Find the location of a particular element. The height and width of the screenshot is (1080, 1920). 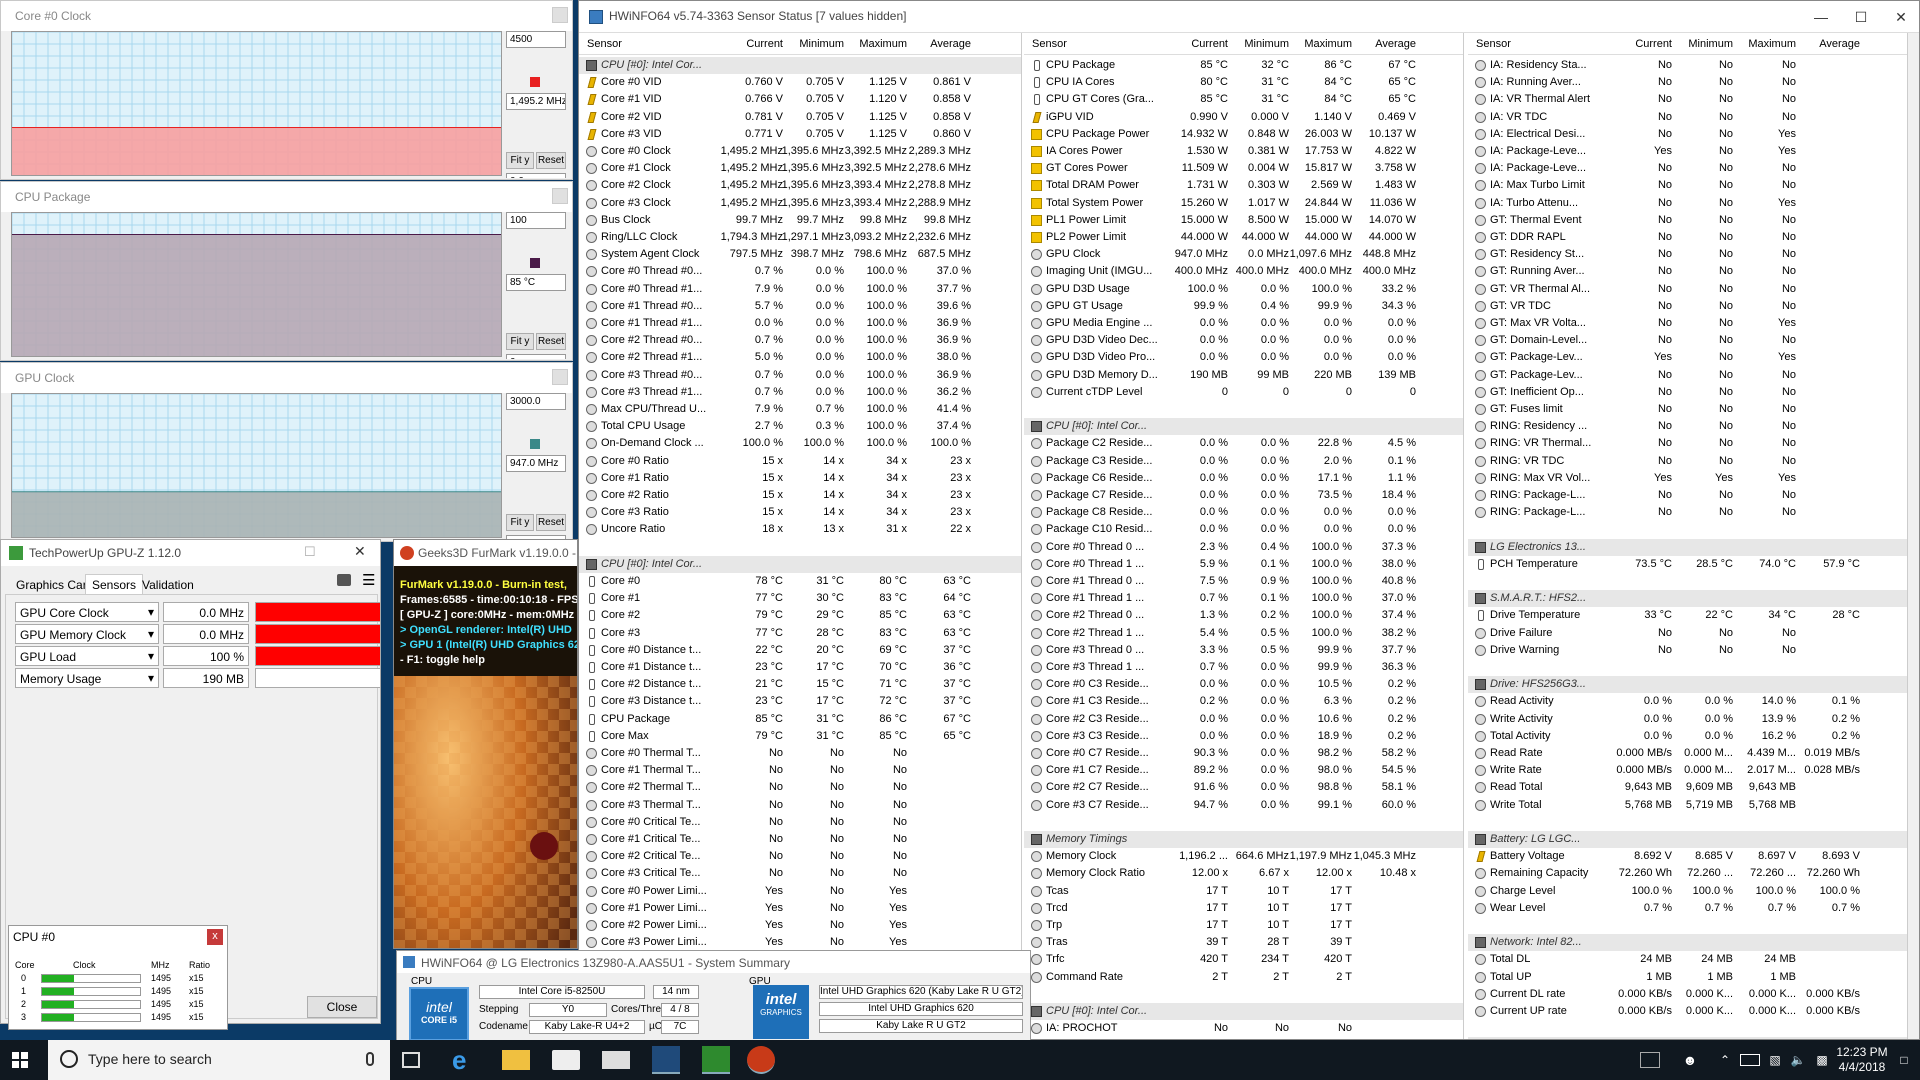

sensor-row: Total UP 1 MB 1 MB 1 MB is located at coordinates (1687, 977).